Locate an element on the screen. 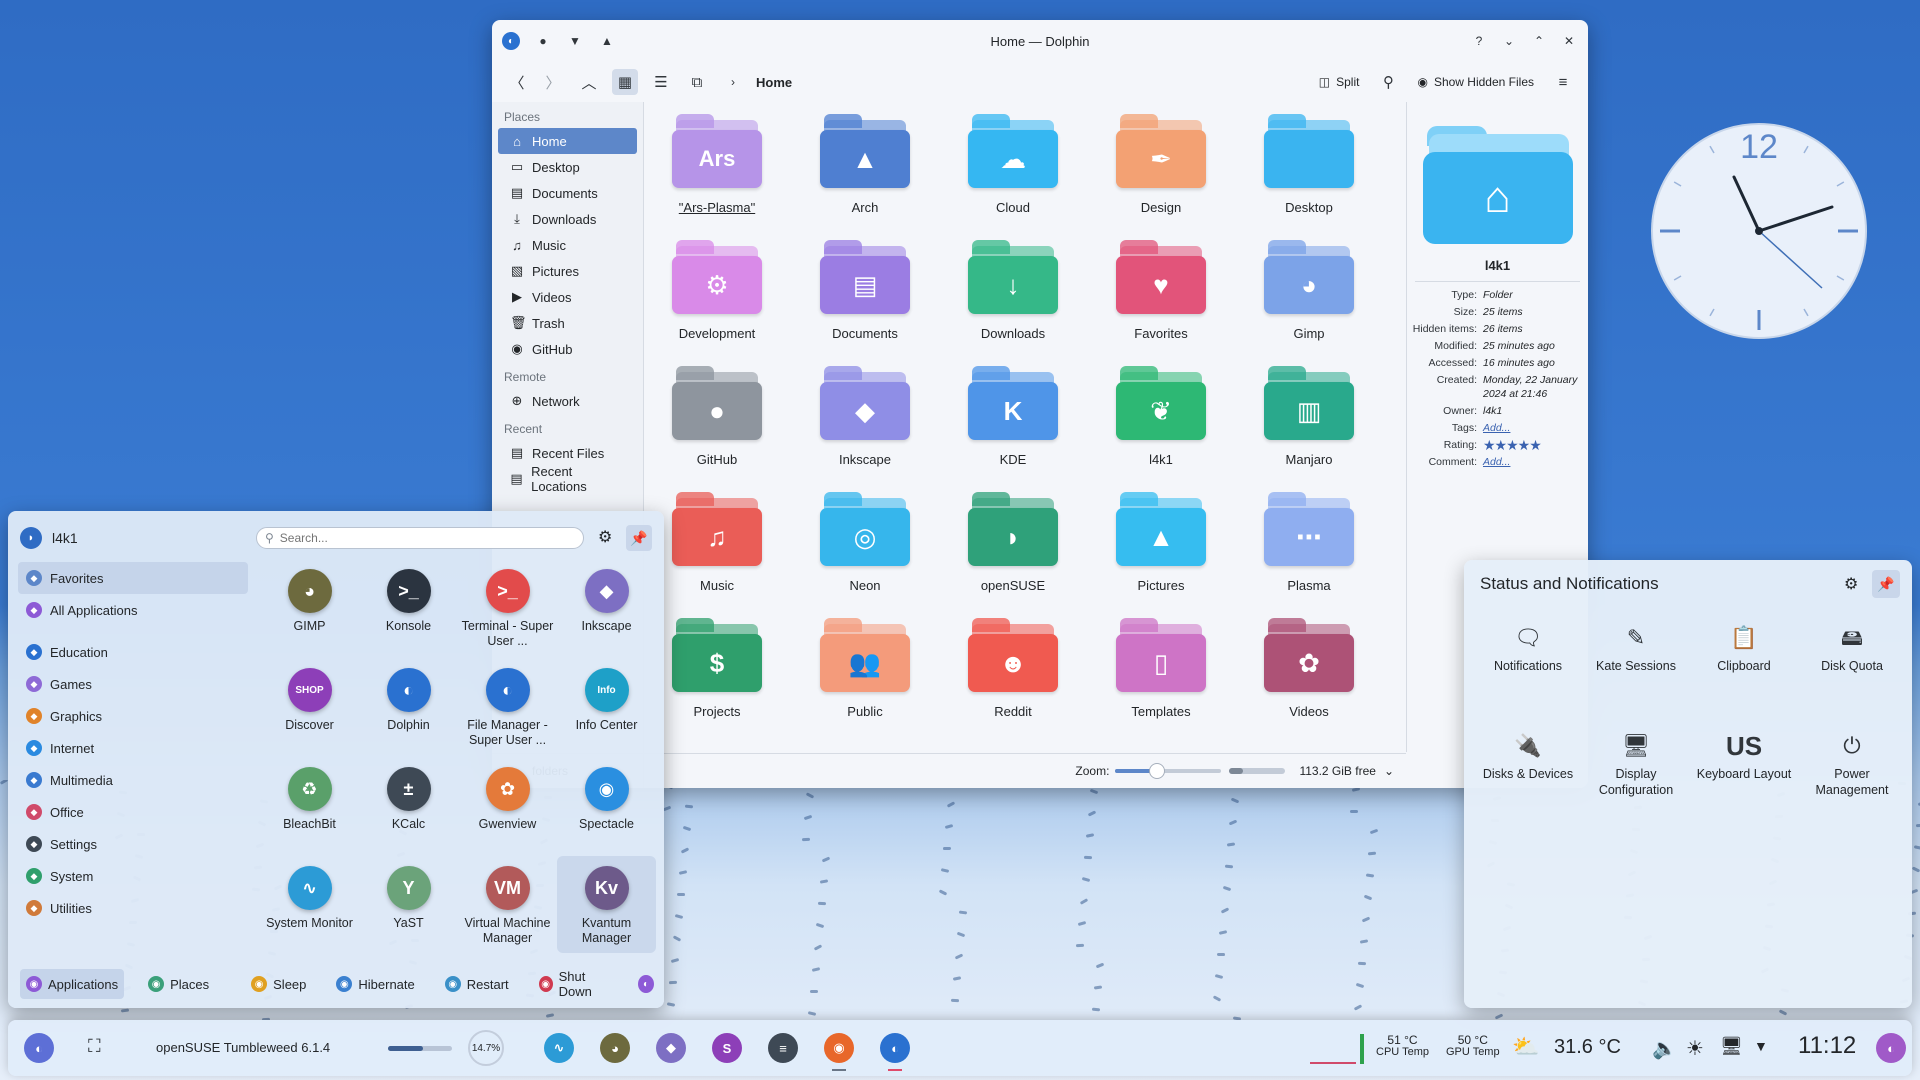  status-item-notifications: 🗨 Notifications is located at coordinates (1528, 648).